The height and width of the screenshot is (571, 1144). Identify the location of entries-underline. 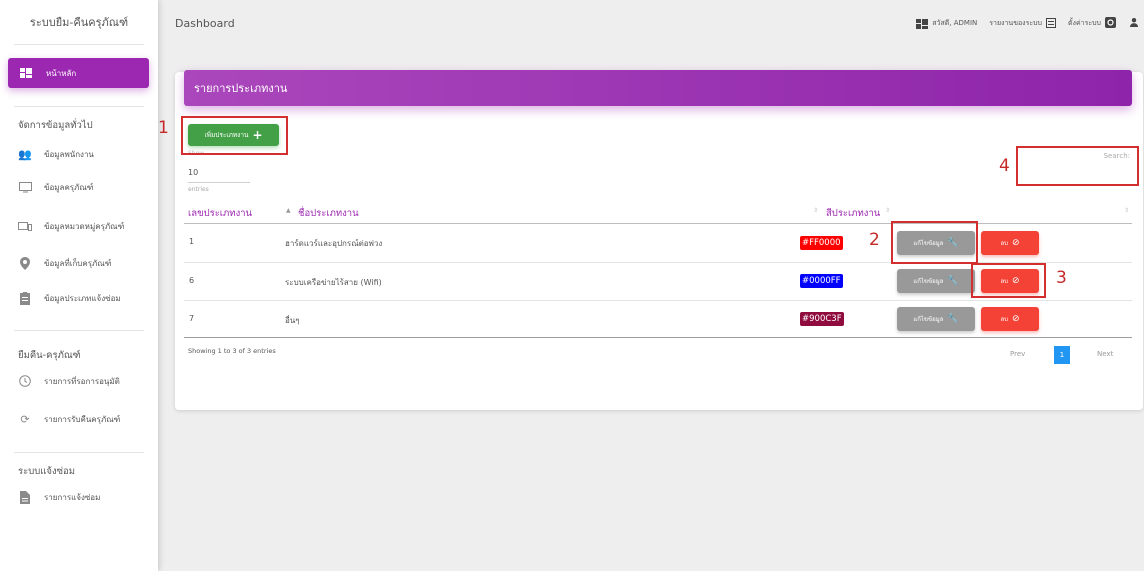
(219, 182).